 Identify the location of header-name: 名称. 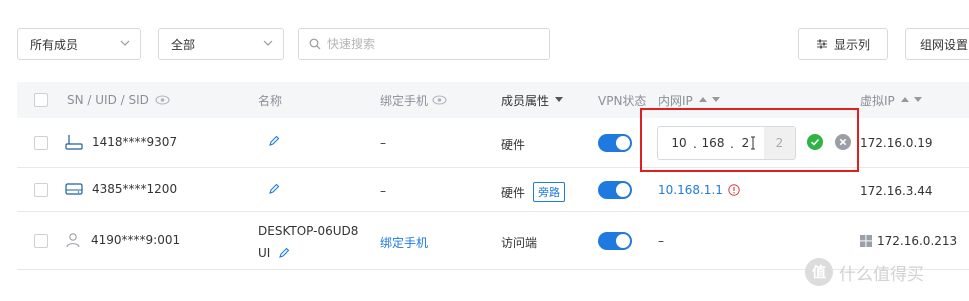
(270, 100).